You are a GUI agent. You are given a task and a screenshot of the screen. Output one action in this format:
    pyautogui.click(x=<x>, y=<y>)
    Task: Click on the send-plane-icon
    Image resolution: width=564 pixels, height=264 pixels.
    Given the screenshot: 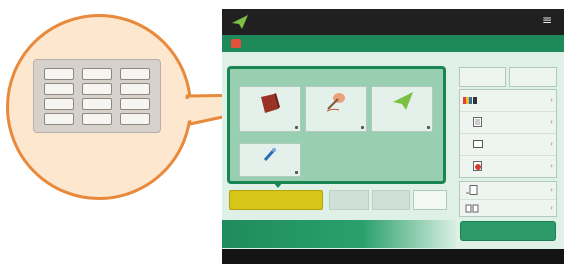 What is the action you would take?
    pyautogui.click(x=403, y=101)
    